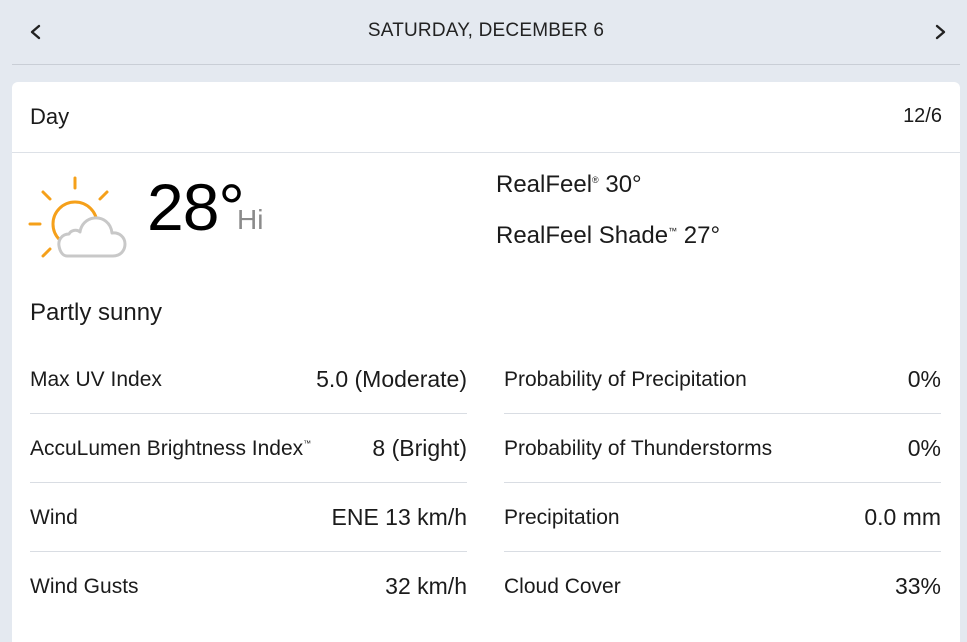 This screenshot has width=967, height=642. I want to click on detail-row: Probability of Precipitation 0%, so click(722, 379).